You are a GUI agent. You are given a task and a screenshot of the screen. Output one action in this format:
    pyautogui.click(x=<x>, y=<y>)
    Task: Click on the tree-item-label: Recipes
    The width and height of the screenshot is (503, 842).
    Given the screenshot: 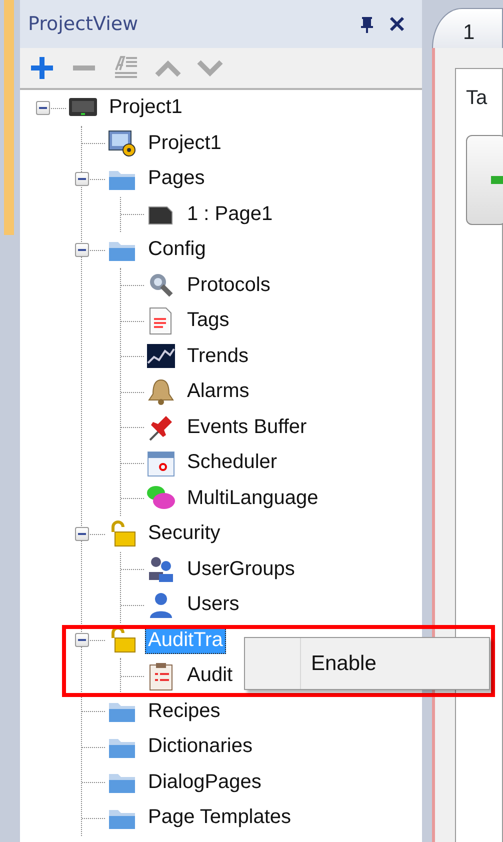 What is the action you would take?
    pyautogui.click(x=184, y=711)
    